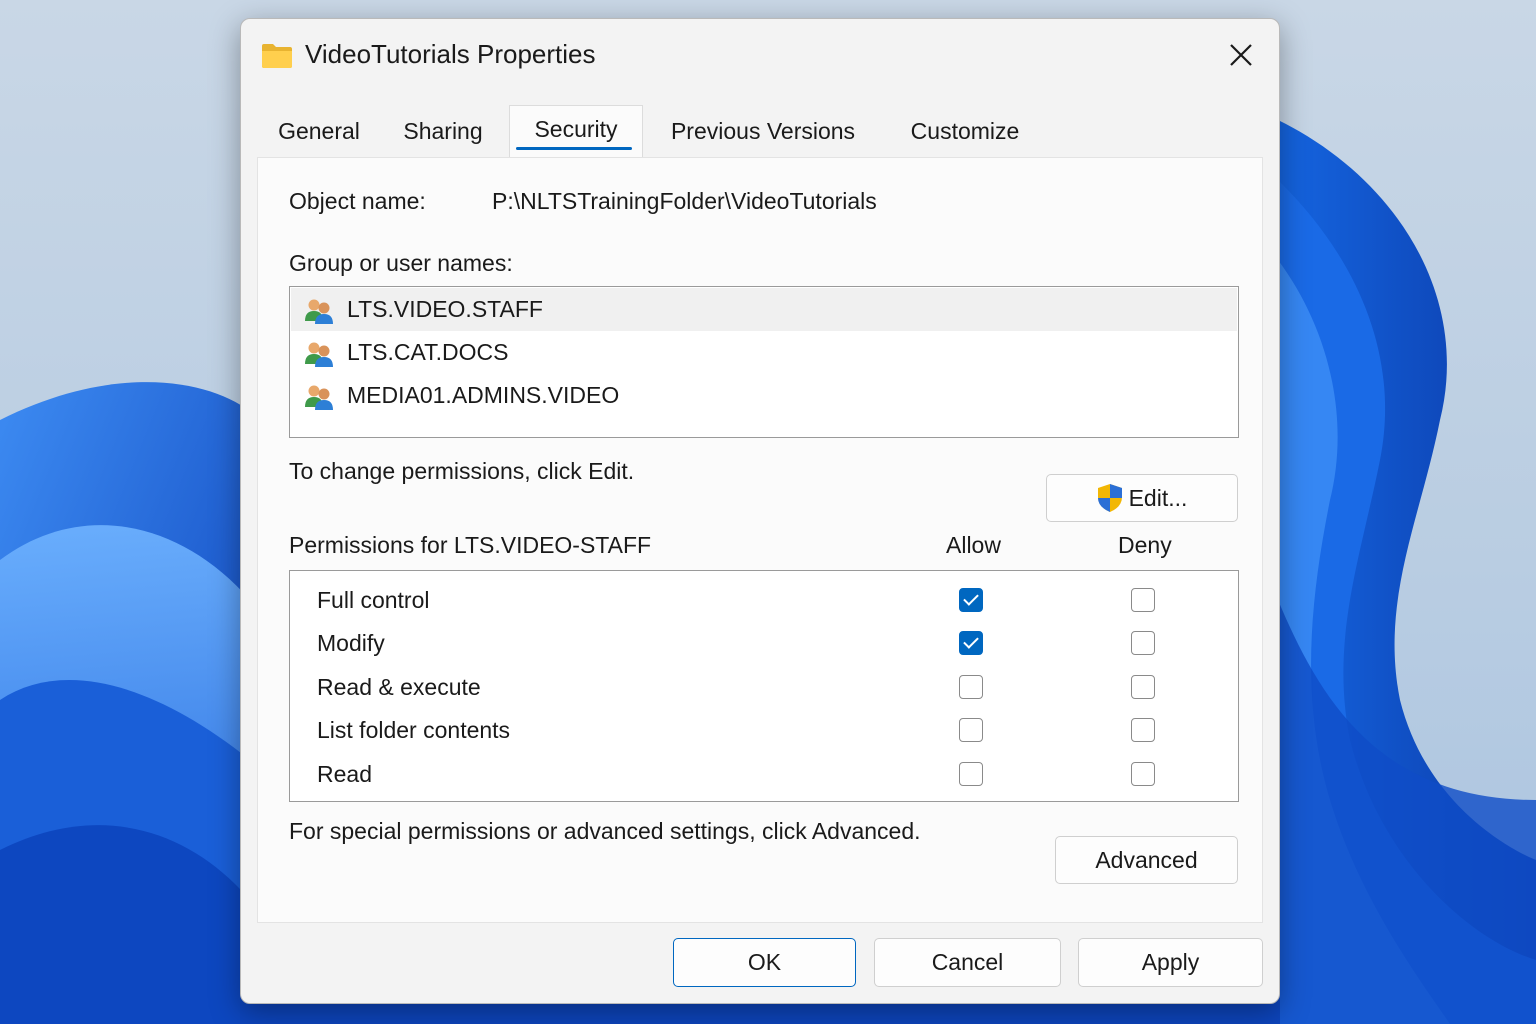  Describe the element at coordinates (470, 545) in the screenshot. I see `permissions-for-label: Permissions for LTS.VIDEO-STAFF` at that location.